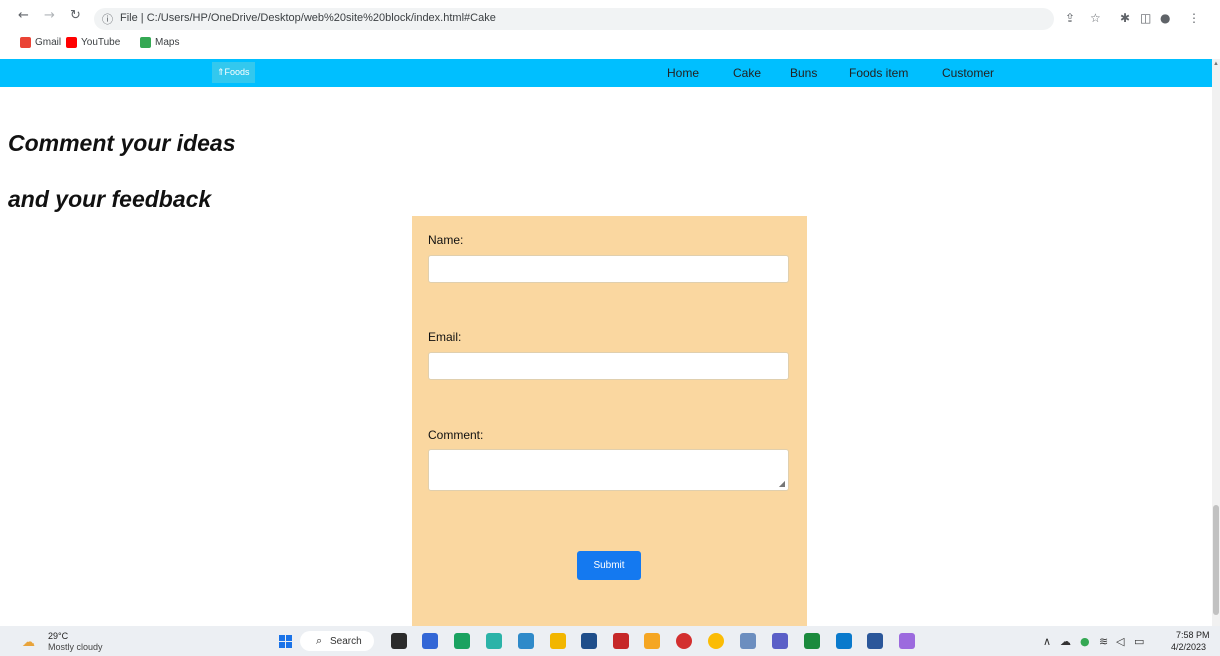 Image resolution: width=1220 pixels, height=656 pixels. I want to click on weather-cloud-icon: ☁, so click(28, 642).